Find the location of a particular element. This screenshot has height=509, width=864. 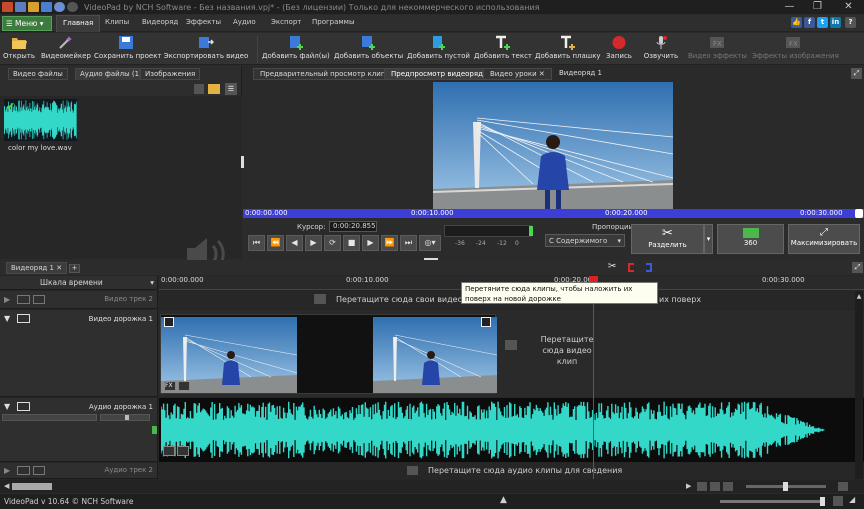

scroll-up-icon: ▲ is located at coordinates (859, 302).